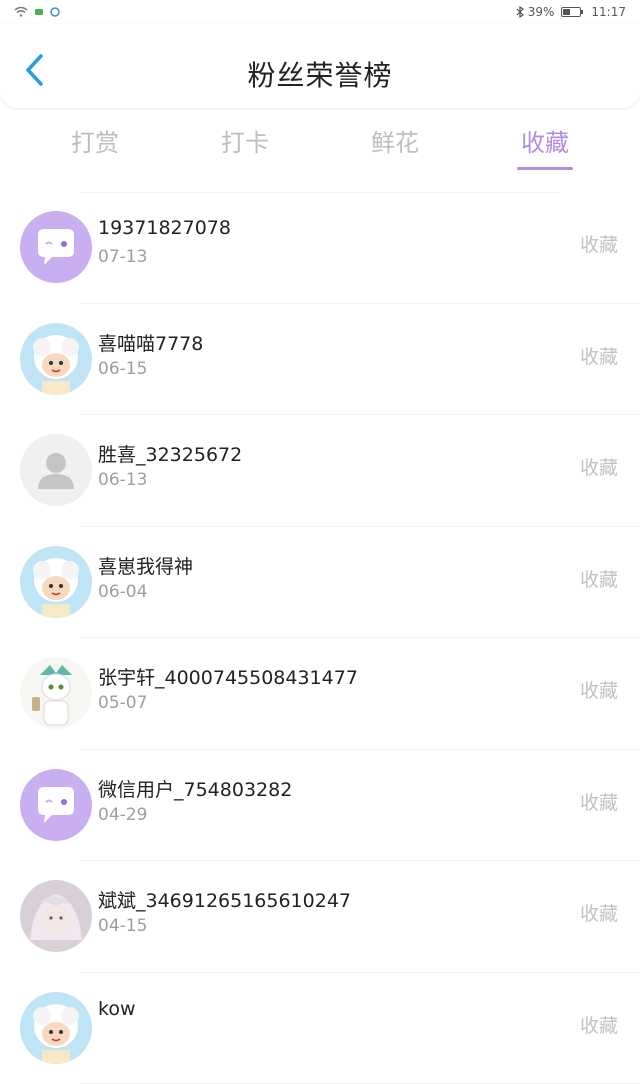 Image resolution: width=640 pixels, height=1084 pixels. What do you see at coordinates (360, 583) in the screenshot?
I see `list-item: 喜崽我得神 06-04 收藏` at bounding box center [360, 583].